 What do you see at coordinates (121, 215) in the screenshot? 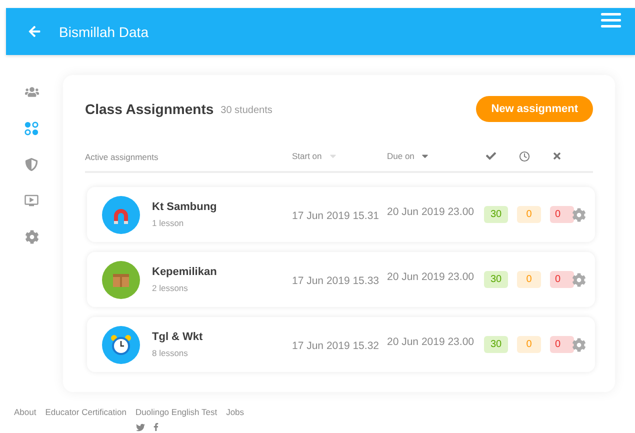
I see `magnet-icon` at bounding box center [121, 215].